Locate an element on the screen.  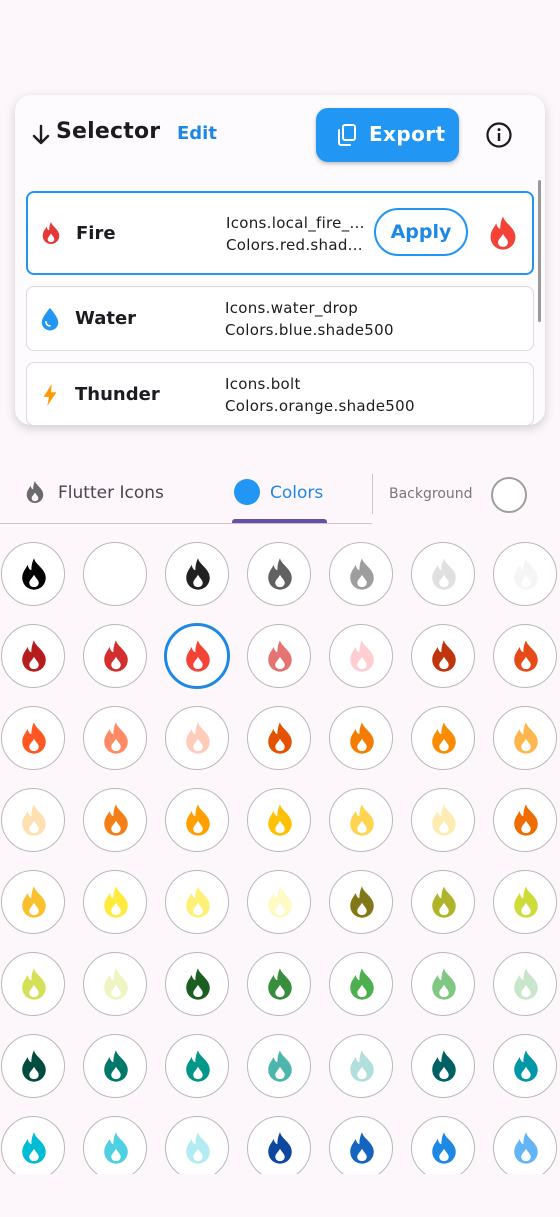
icon-code: Icons.water_drop is located at coordinates (292, 308).